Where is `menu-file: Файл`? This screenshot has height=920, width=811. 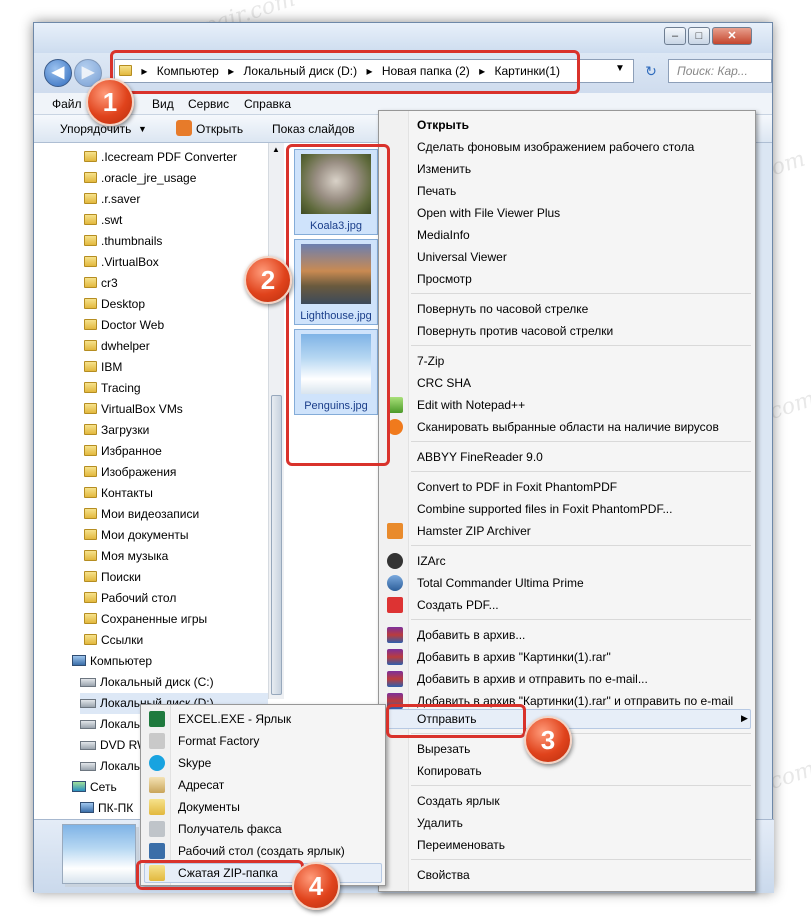
menu-file: Файл is located at coordinates (67, 104).